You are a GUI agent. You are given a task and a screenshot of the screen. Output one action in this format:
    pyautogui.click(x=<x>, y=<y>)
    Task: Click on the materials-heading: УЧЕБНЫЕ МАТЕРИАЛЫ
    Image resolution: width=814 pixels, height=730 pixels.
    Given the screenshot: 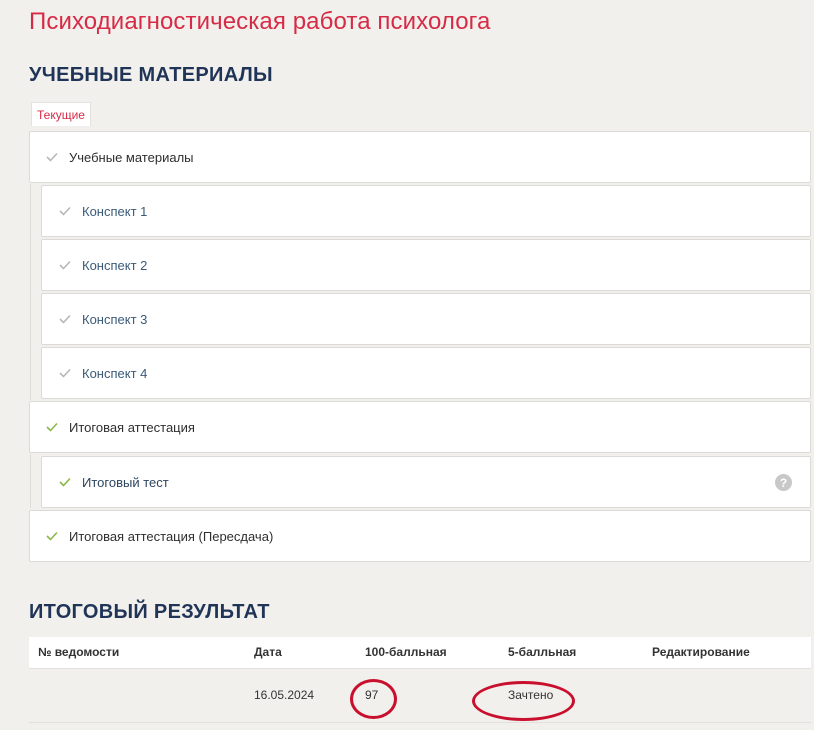 What is the action you would take?
    pyautogui.click(x=151, y=75)
    